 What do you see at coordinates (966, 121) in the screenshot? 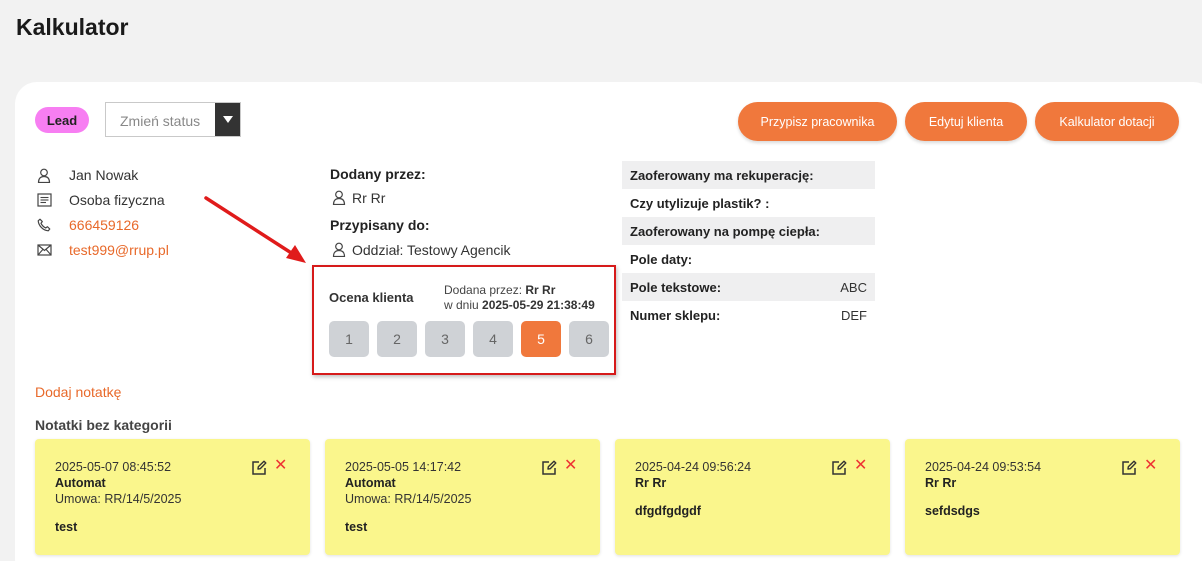
I see `edit-client-button: Edytuj klienta` at bounding box center [966, 121].